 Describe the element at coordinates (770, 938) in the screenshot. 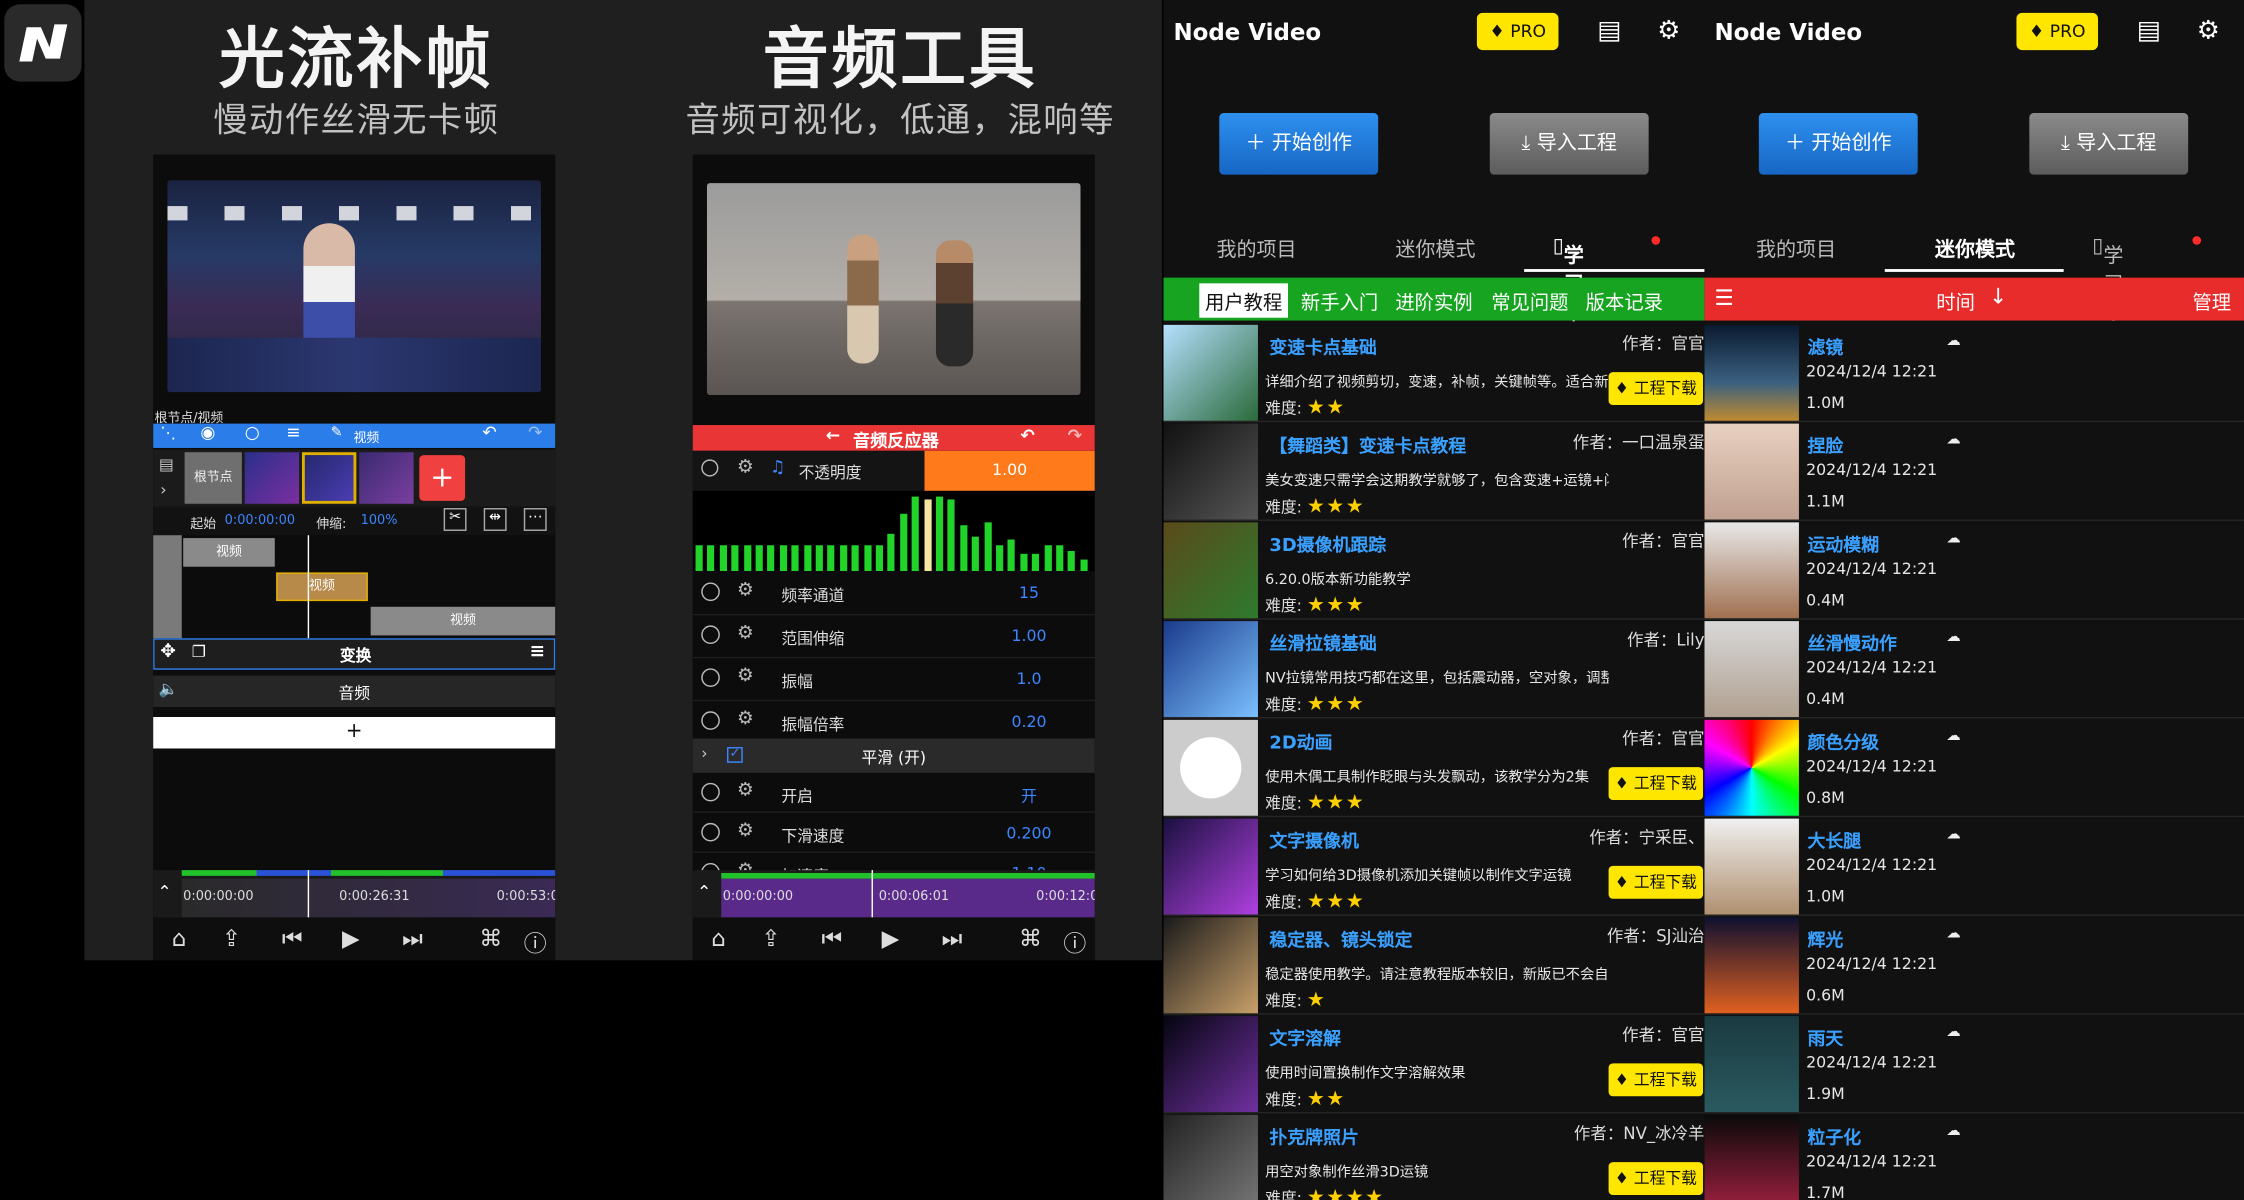

I see `export-icon-2: ⇪` at that location.